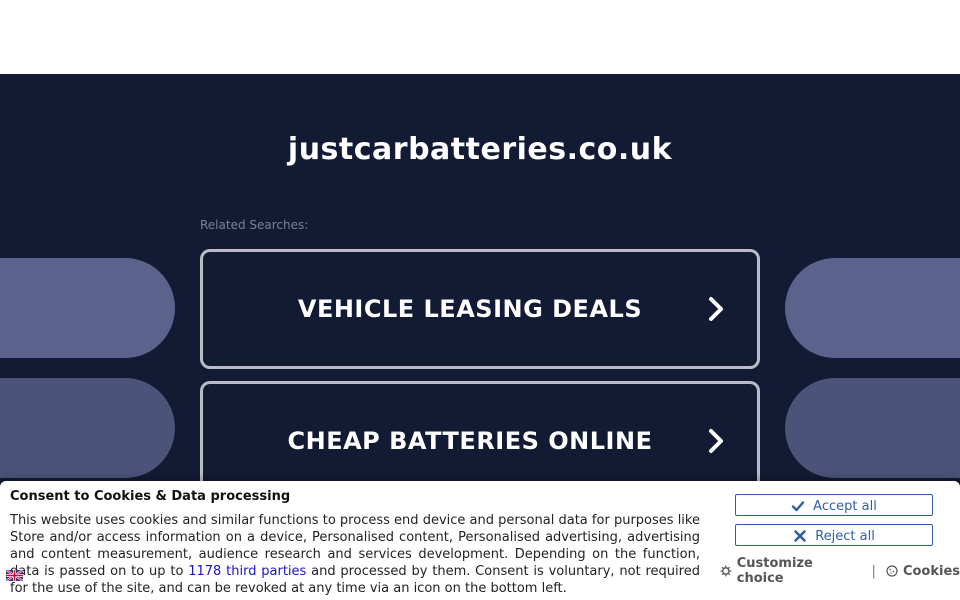 The width and height of the screenshot is (960, 600). I want to click on cookies-link: Cookies, so click(923, 571).